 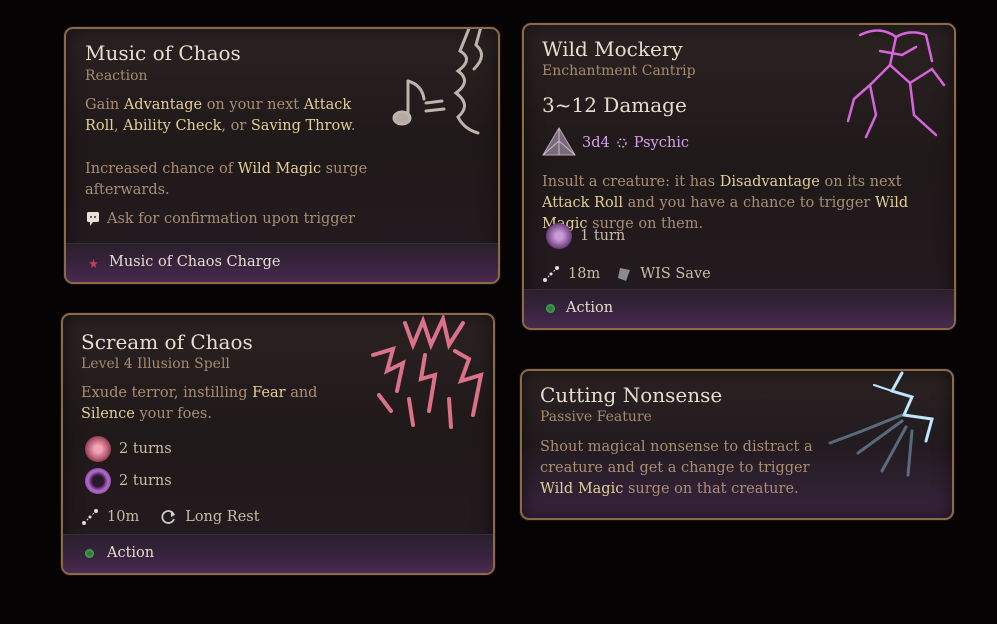 I want to click on mockery-status-icon, so click(x=559, y=236).